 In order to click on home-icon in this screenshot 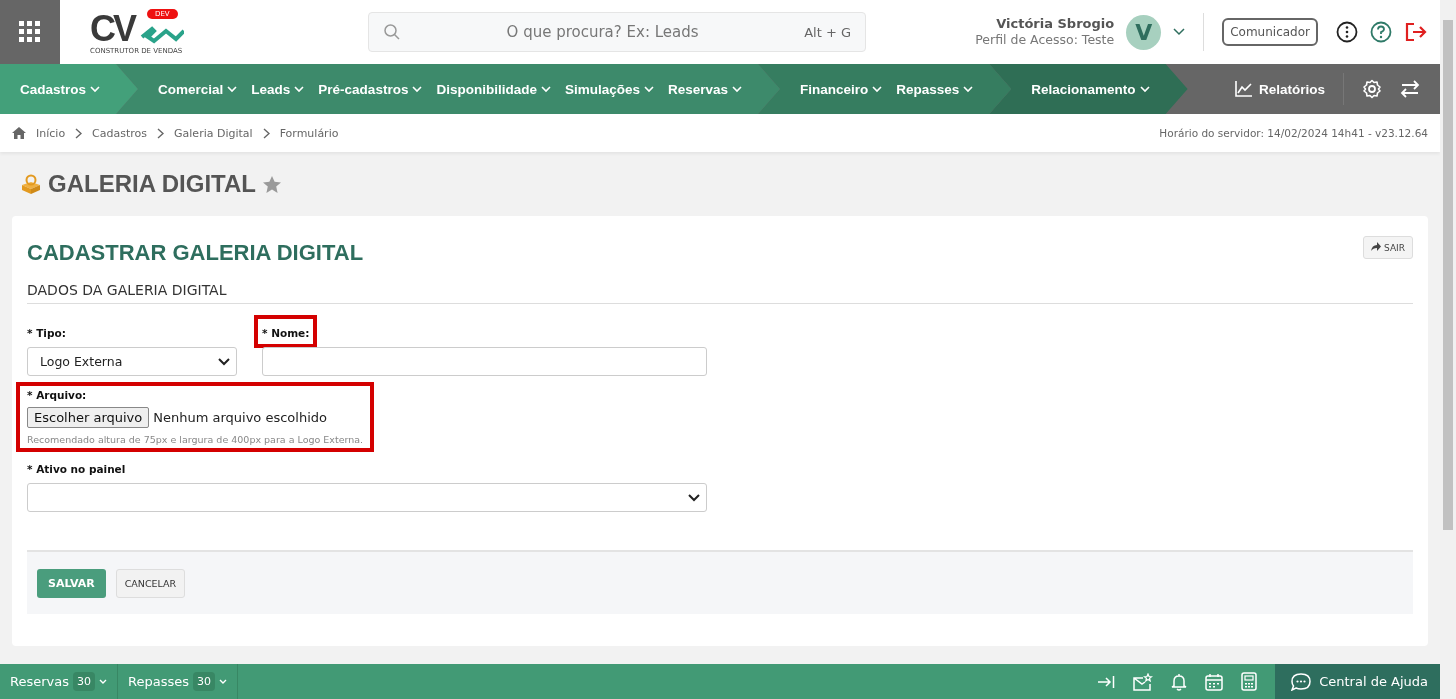, I will do `click(19, 133)`.